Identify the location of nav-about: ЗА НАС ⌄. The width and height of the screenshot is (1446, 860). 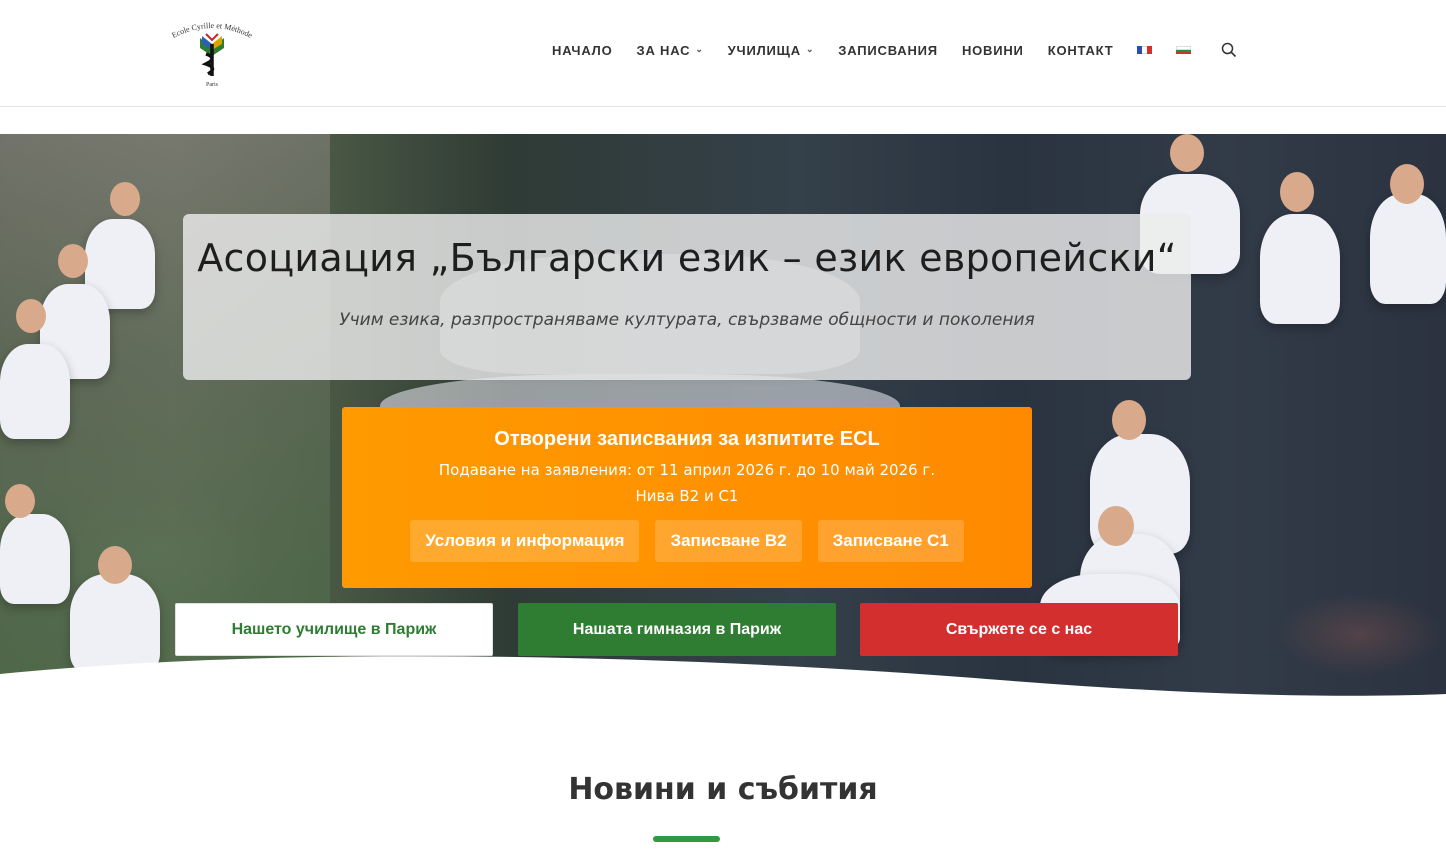
(670, 50).